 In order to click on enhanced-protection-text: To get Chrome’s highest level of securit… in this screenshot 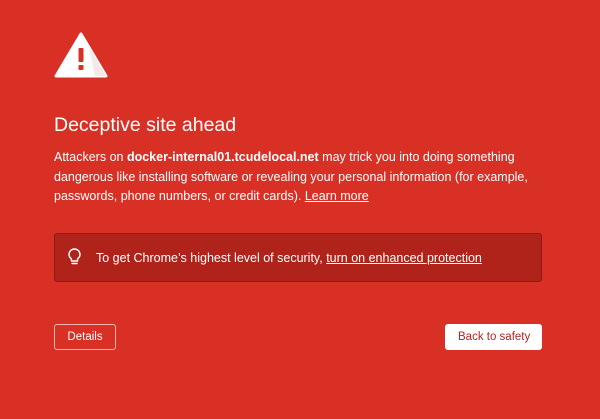, I will do `click(289, 258)`.